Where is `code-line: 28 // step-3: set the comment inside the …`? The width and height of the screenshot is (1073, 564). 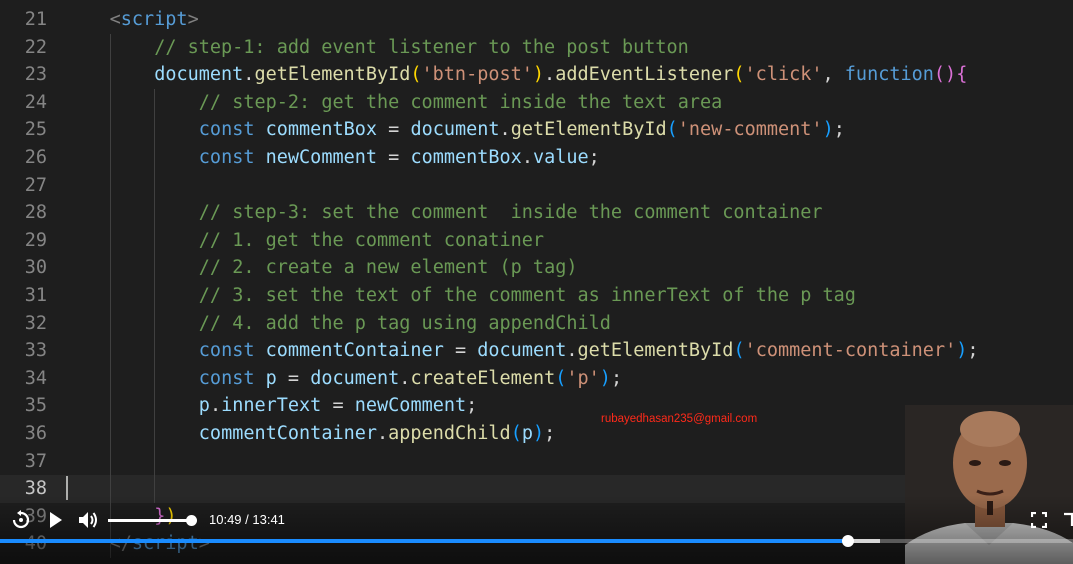
code-line: 28 // step-3: set the comment inside the … is located at coordinates (536, 213).